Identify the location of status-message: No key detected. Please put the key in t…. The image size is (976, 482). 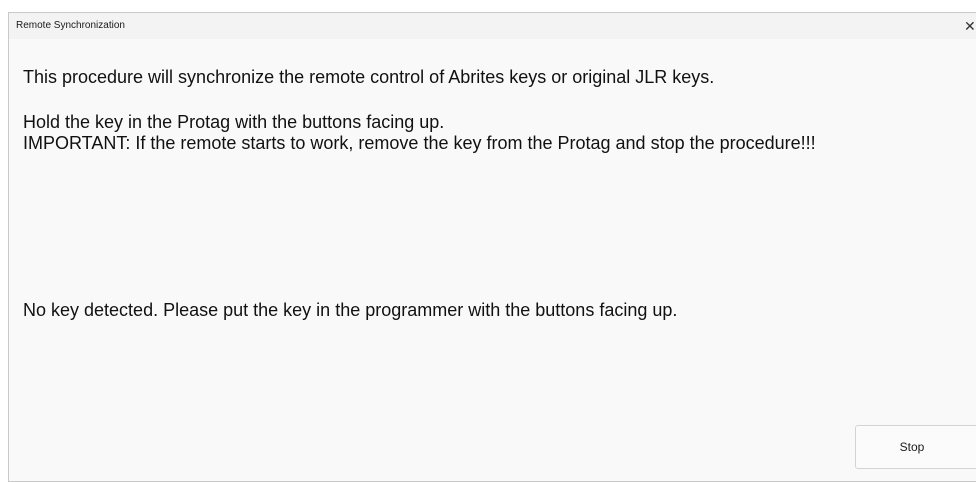
(350, 310).